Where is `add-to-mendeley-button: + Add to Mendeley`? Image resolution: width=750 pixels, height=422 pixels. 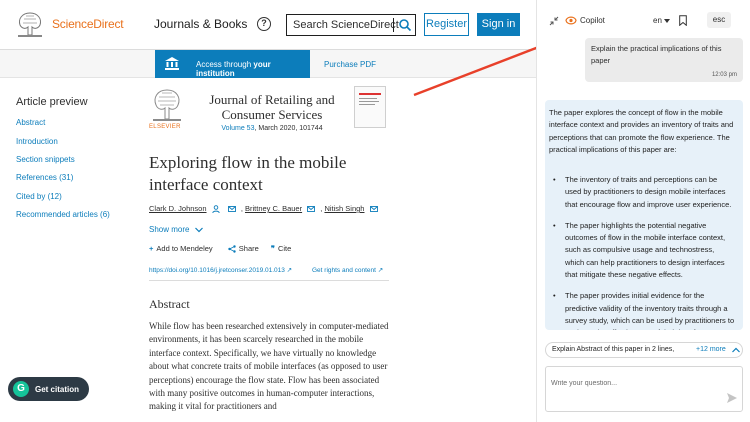
add-to-mendeley-button: + Add to Mendeley is located at coordinates (181, 248).